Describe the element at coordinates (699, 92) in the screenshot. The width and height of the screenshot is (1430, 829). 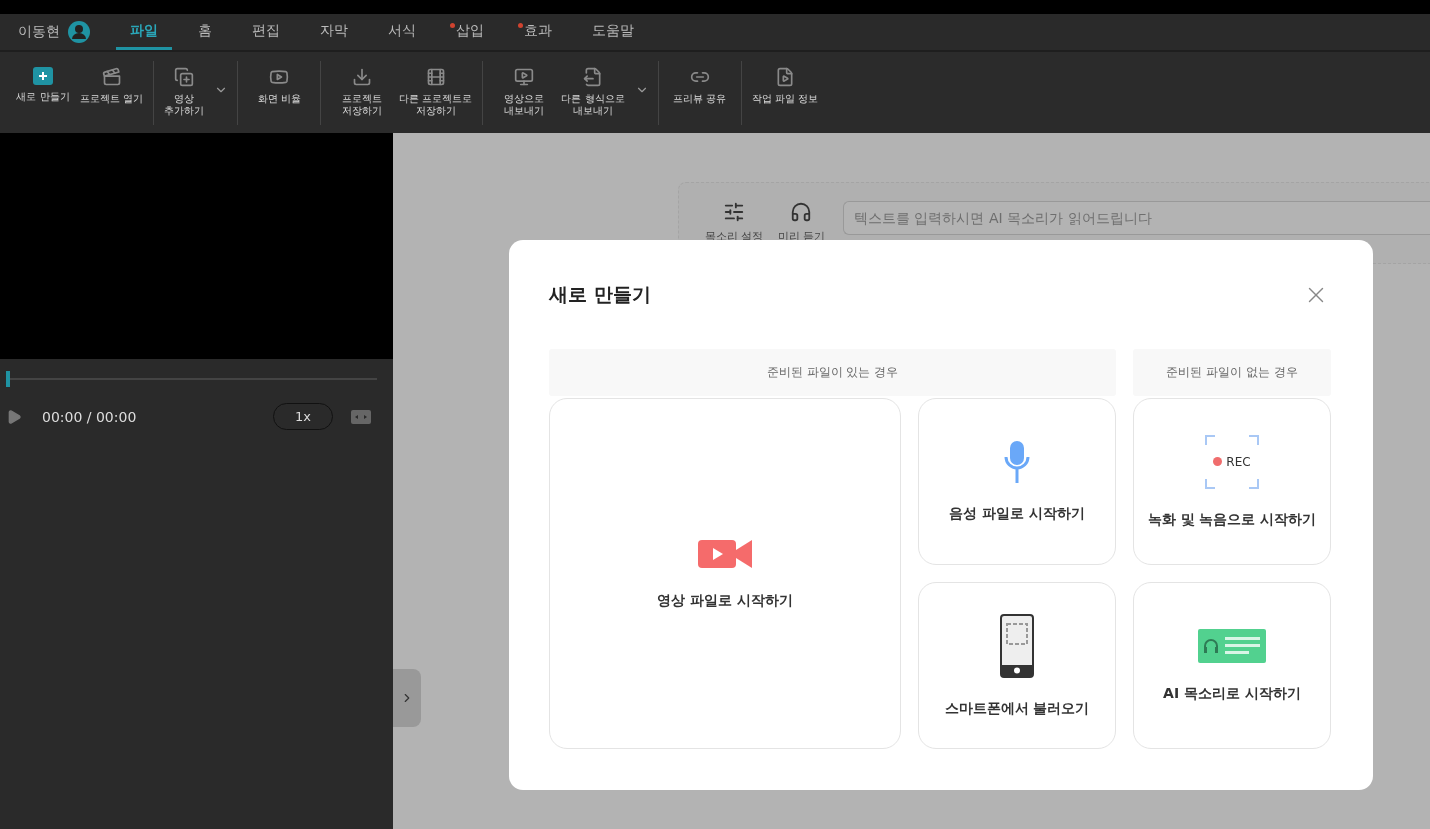
I see `toolbar-button: 프리뷰 공유` at that location.